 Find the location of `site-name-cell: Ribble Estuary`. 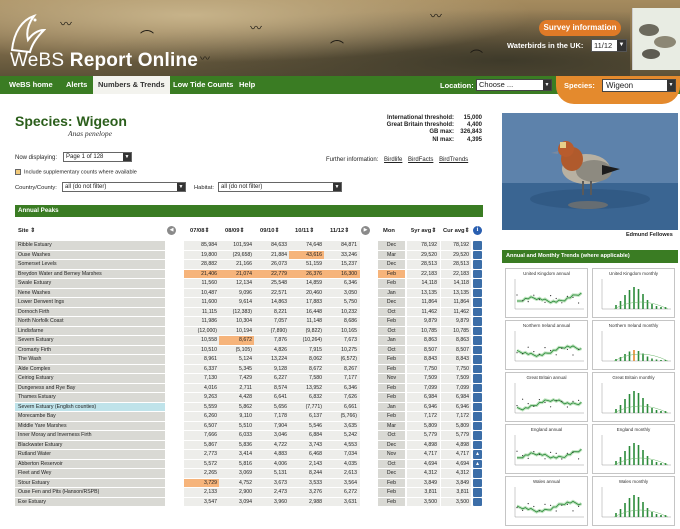

site-name-cell: Ribble Estuary is located at coordinates (90, 245).